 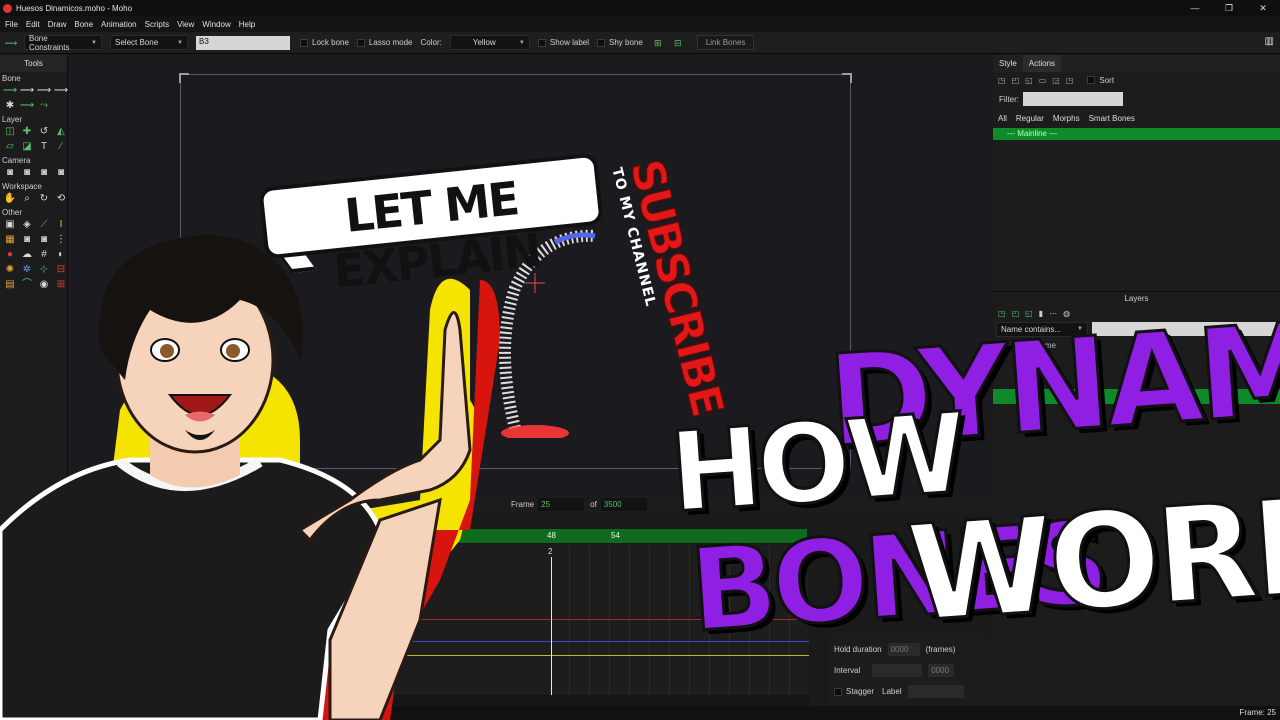 What do you see at coordinates (561, 504) in the screenshot?
I see `current-frame-input: 25` at bounding box center [561, 504].